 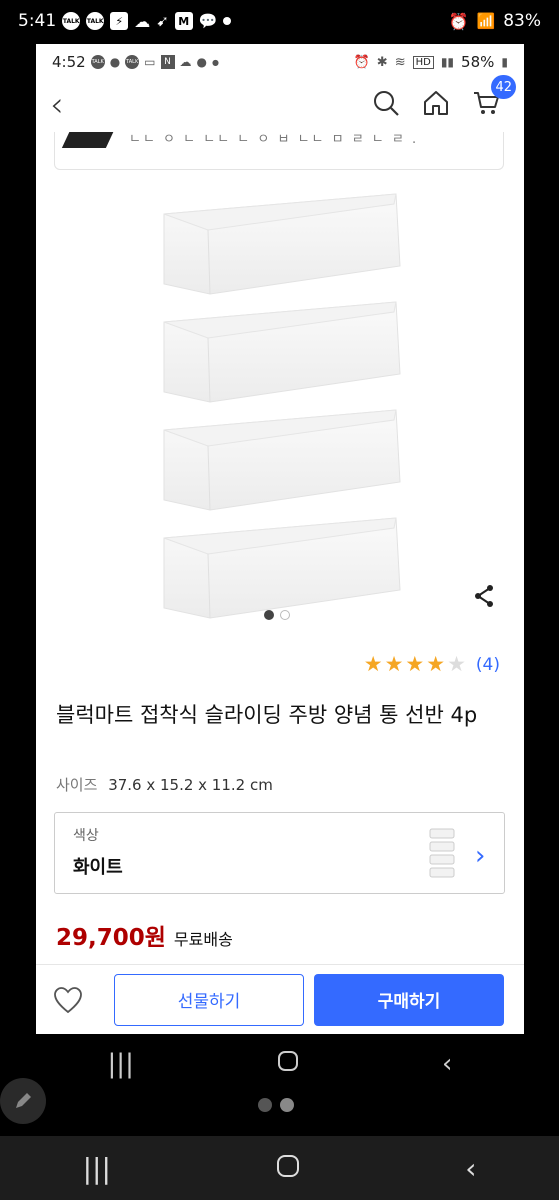 I want to click on screen-page-indicator, so click(x=276, y=1105).